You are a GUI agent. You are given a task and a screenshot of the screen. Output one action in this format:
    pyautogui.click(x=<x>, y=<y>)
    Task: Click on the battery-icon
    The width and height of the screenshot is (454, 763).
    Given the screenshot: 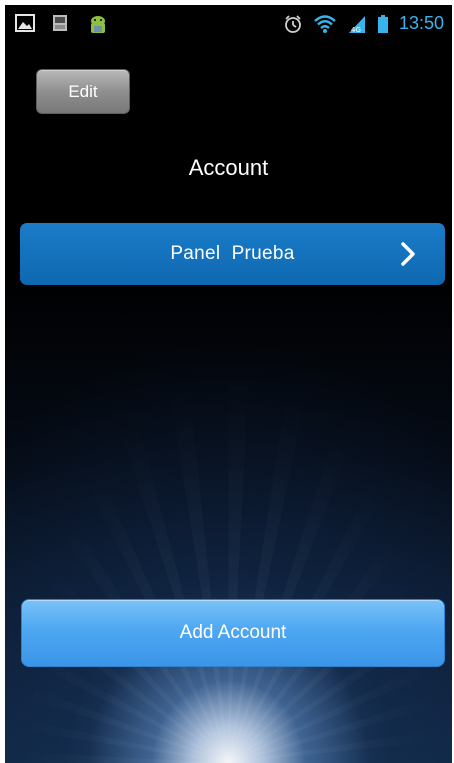 What is the action you would take?
    pyautogui.click(x=383, y=23)
    